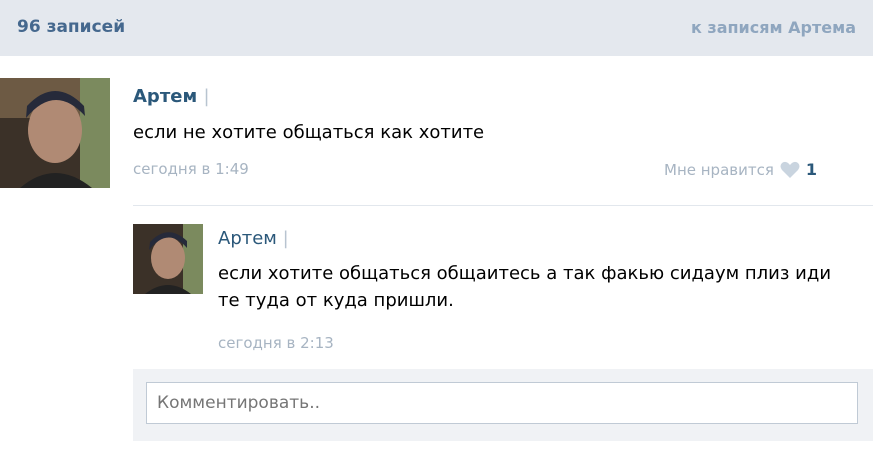  I want to click on reply-time: сегодня в 2:13, so click(276, 343).